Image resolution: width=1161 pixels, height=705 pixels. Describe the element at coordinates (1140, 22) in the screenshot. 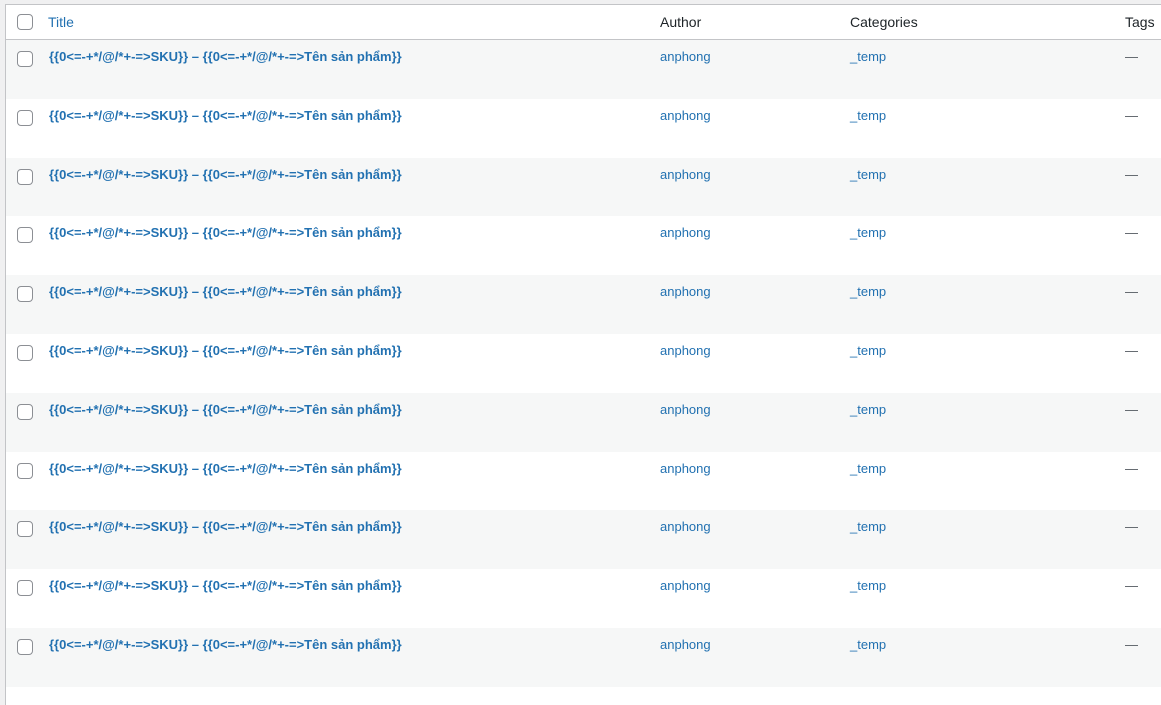

I see `column-header-tags: Tags` at that location.